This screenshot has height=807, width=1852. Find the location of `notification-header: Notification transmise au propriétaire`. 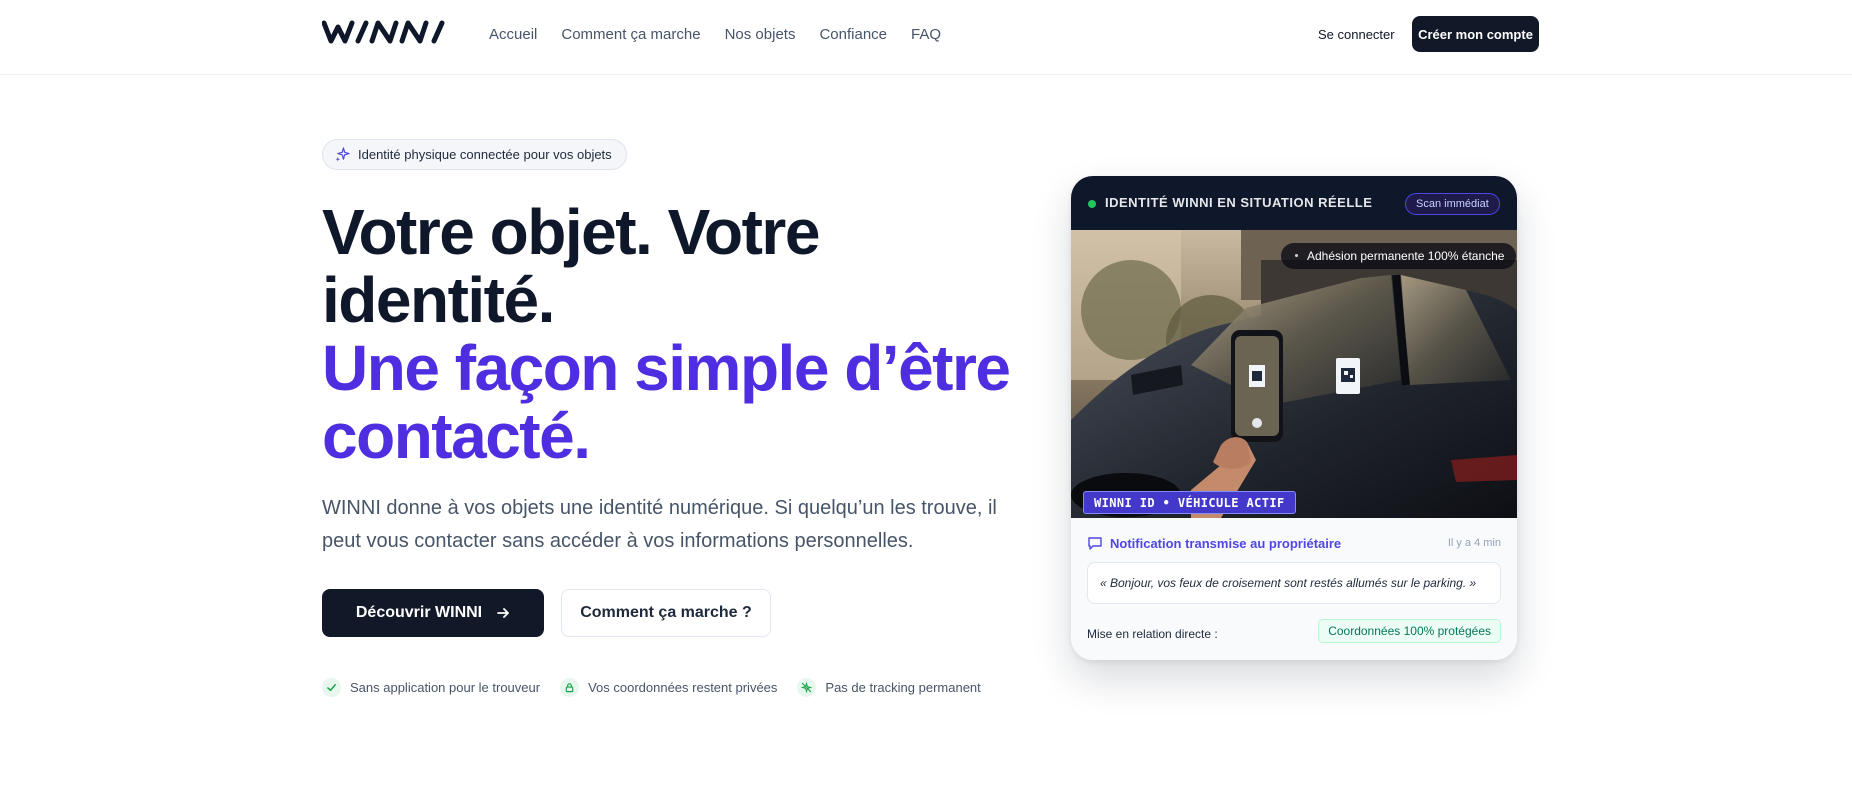

notification-header: Notification transmise au propriétaire is located at coordinates (1214, 543).